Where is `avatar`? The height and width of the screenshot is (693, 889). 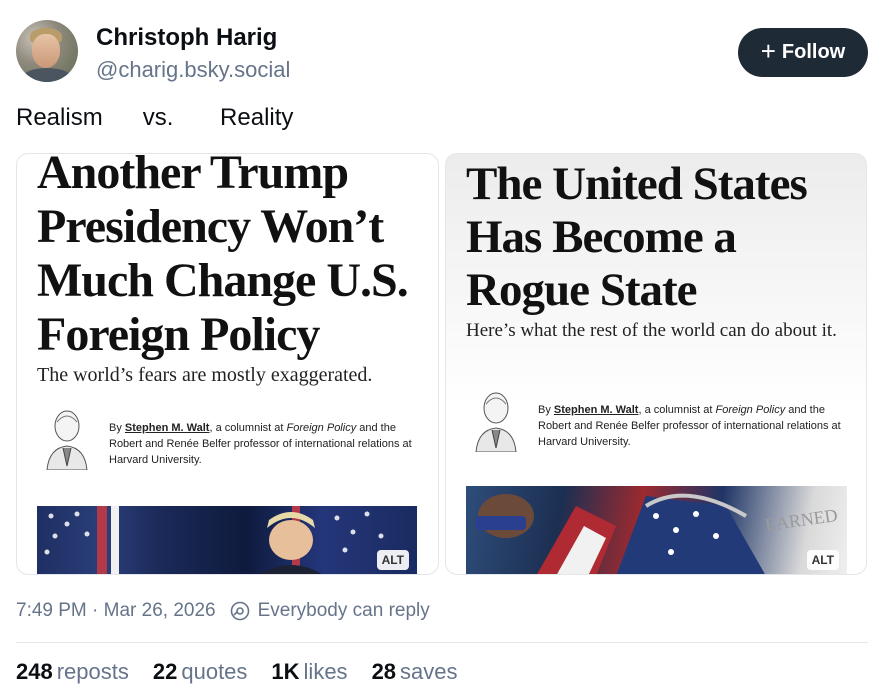
avatar is located at coordinates (47, 51).